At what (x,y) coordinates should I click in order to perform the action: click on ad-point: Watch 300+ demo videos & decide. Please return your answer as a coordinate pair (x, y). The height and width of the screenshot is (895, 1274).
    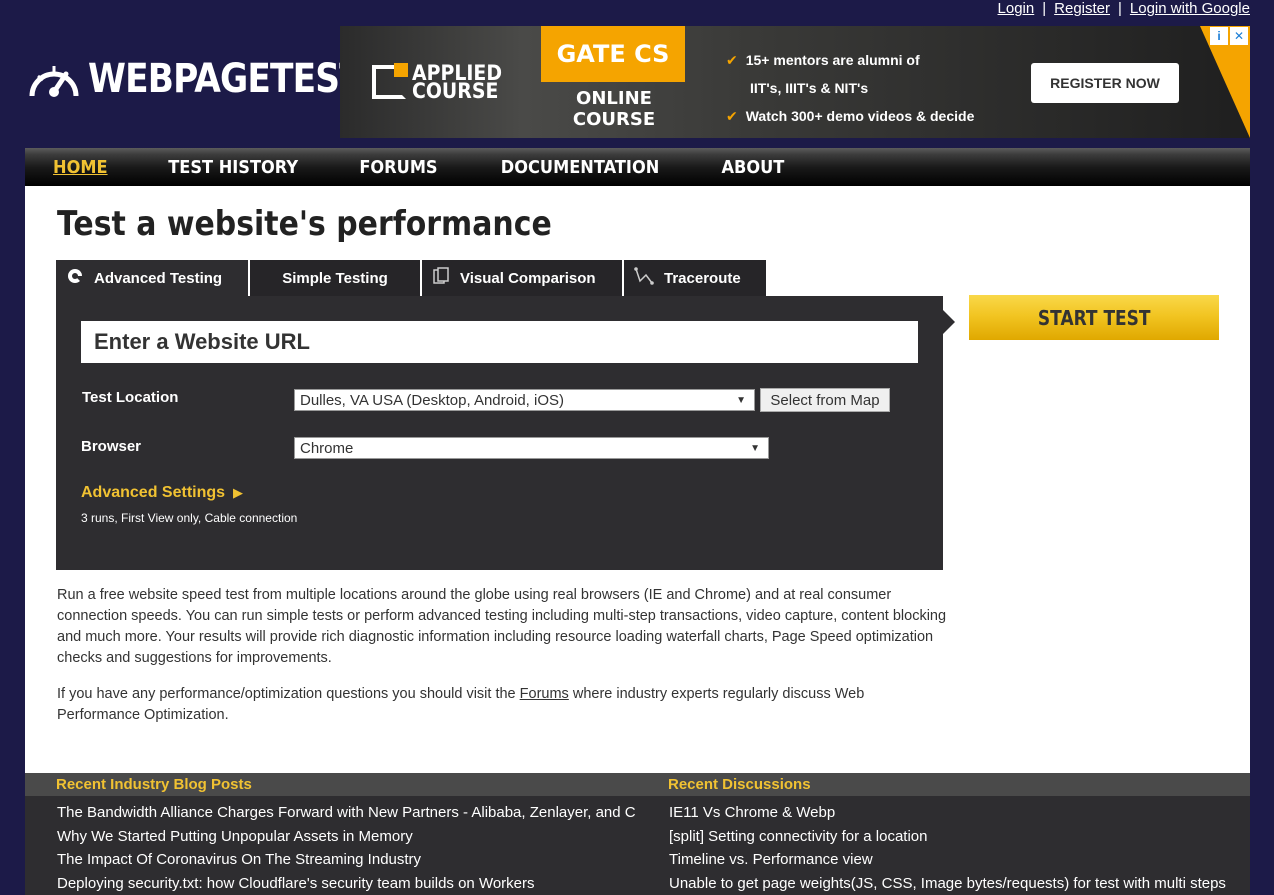
    Looking at the image, I should click on (860, 116).